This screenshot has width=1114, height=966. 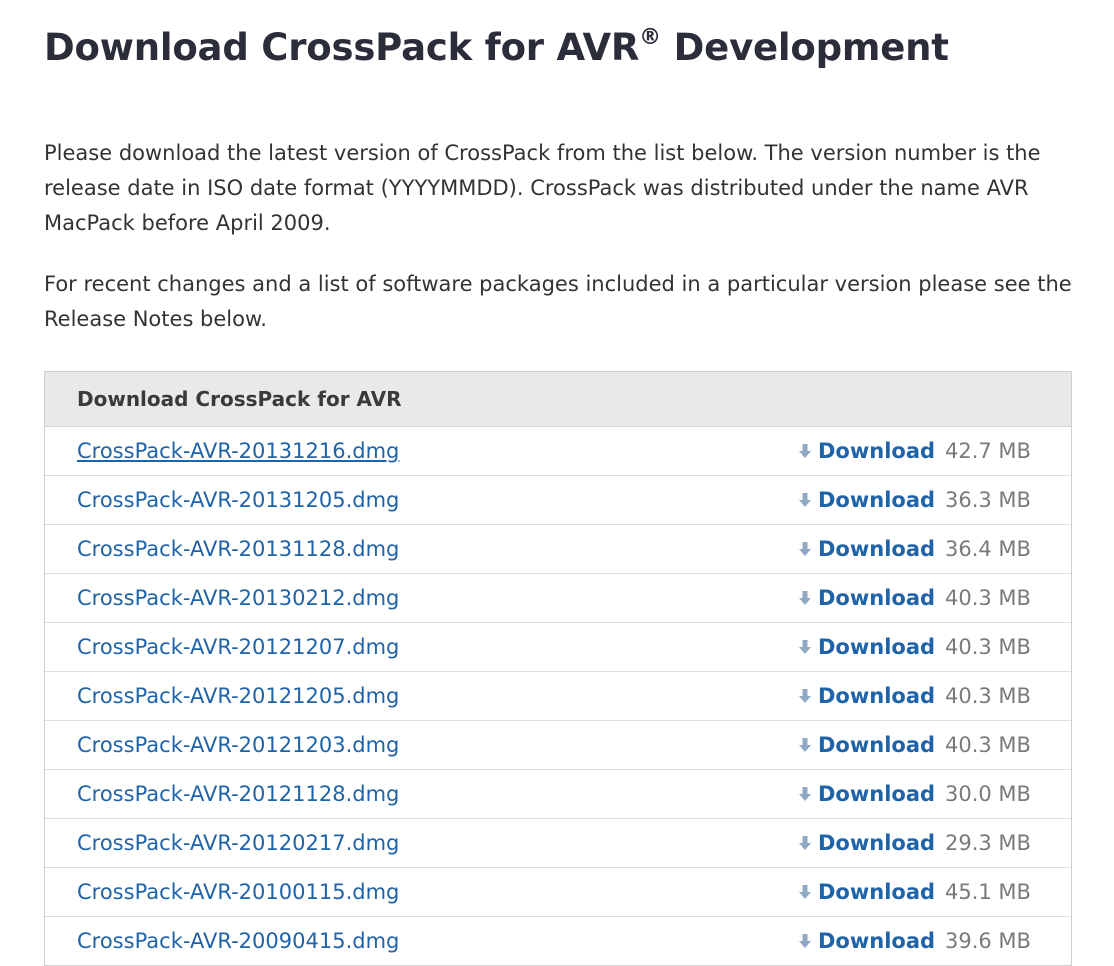 I want to click on file-size: 36.3 MB, so click(x=988, y=500).